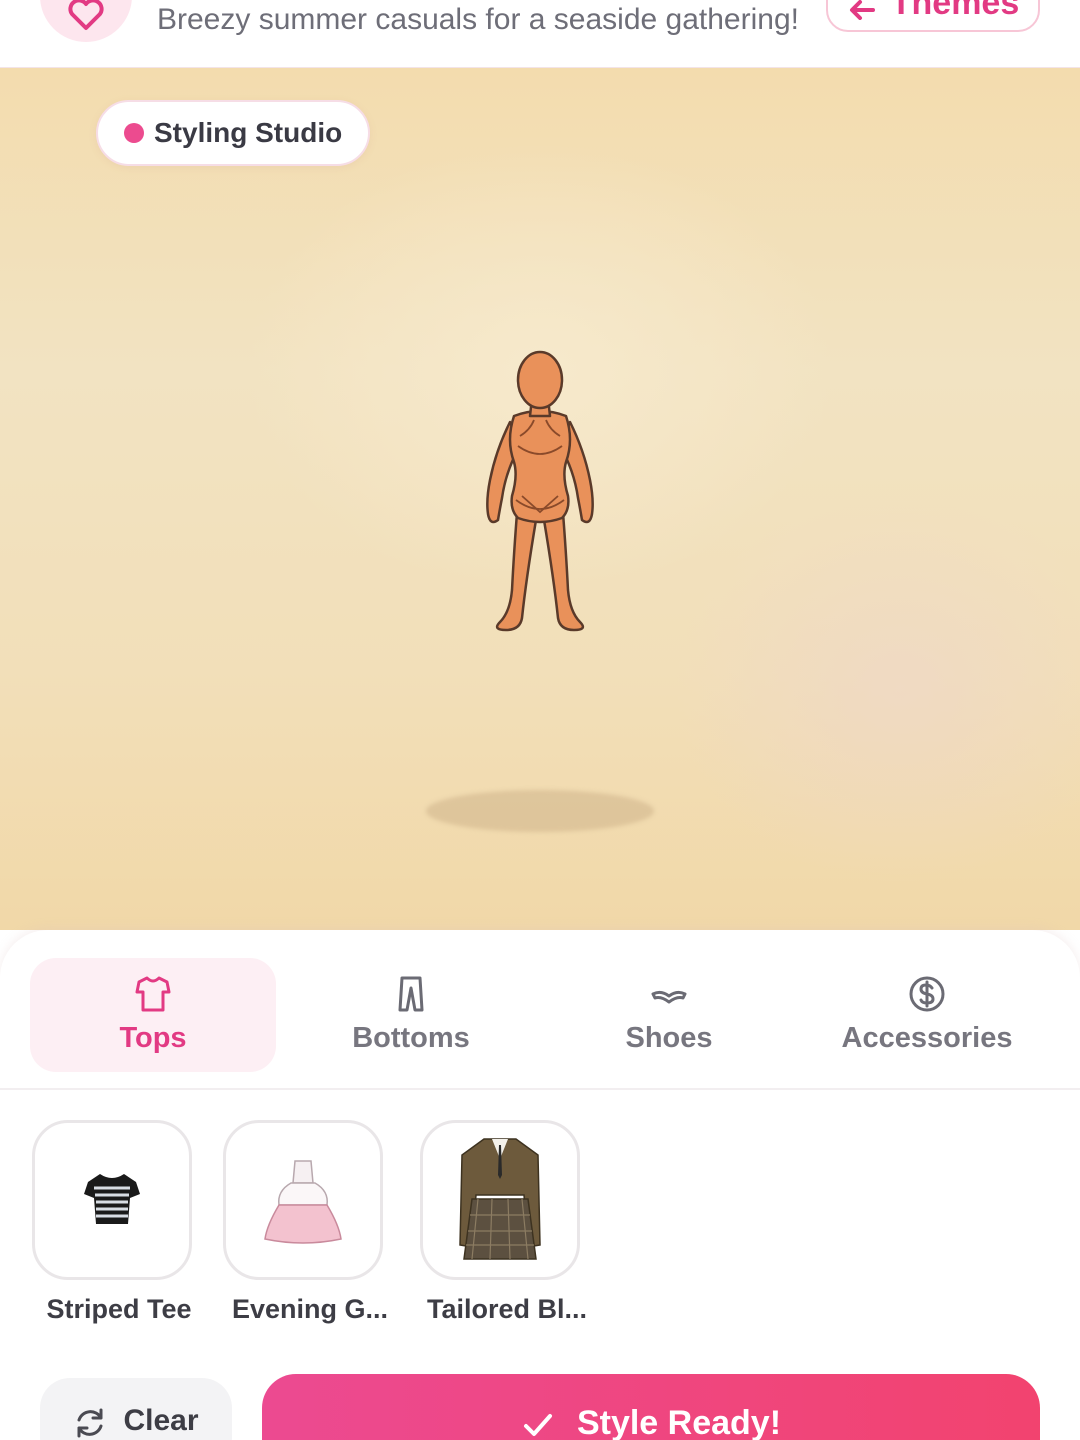  What do you see at coordinates (540, 491) in the screenshot?
I see `mannequin-figure` at bounding box center [540, 491].